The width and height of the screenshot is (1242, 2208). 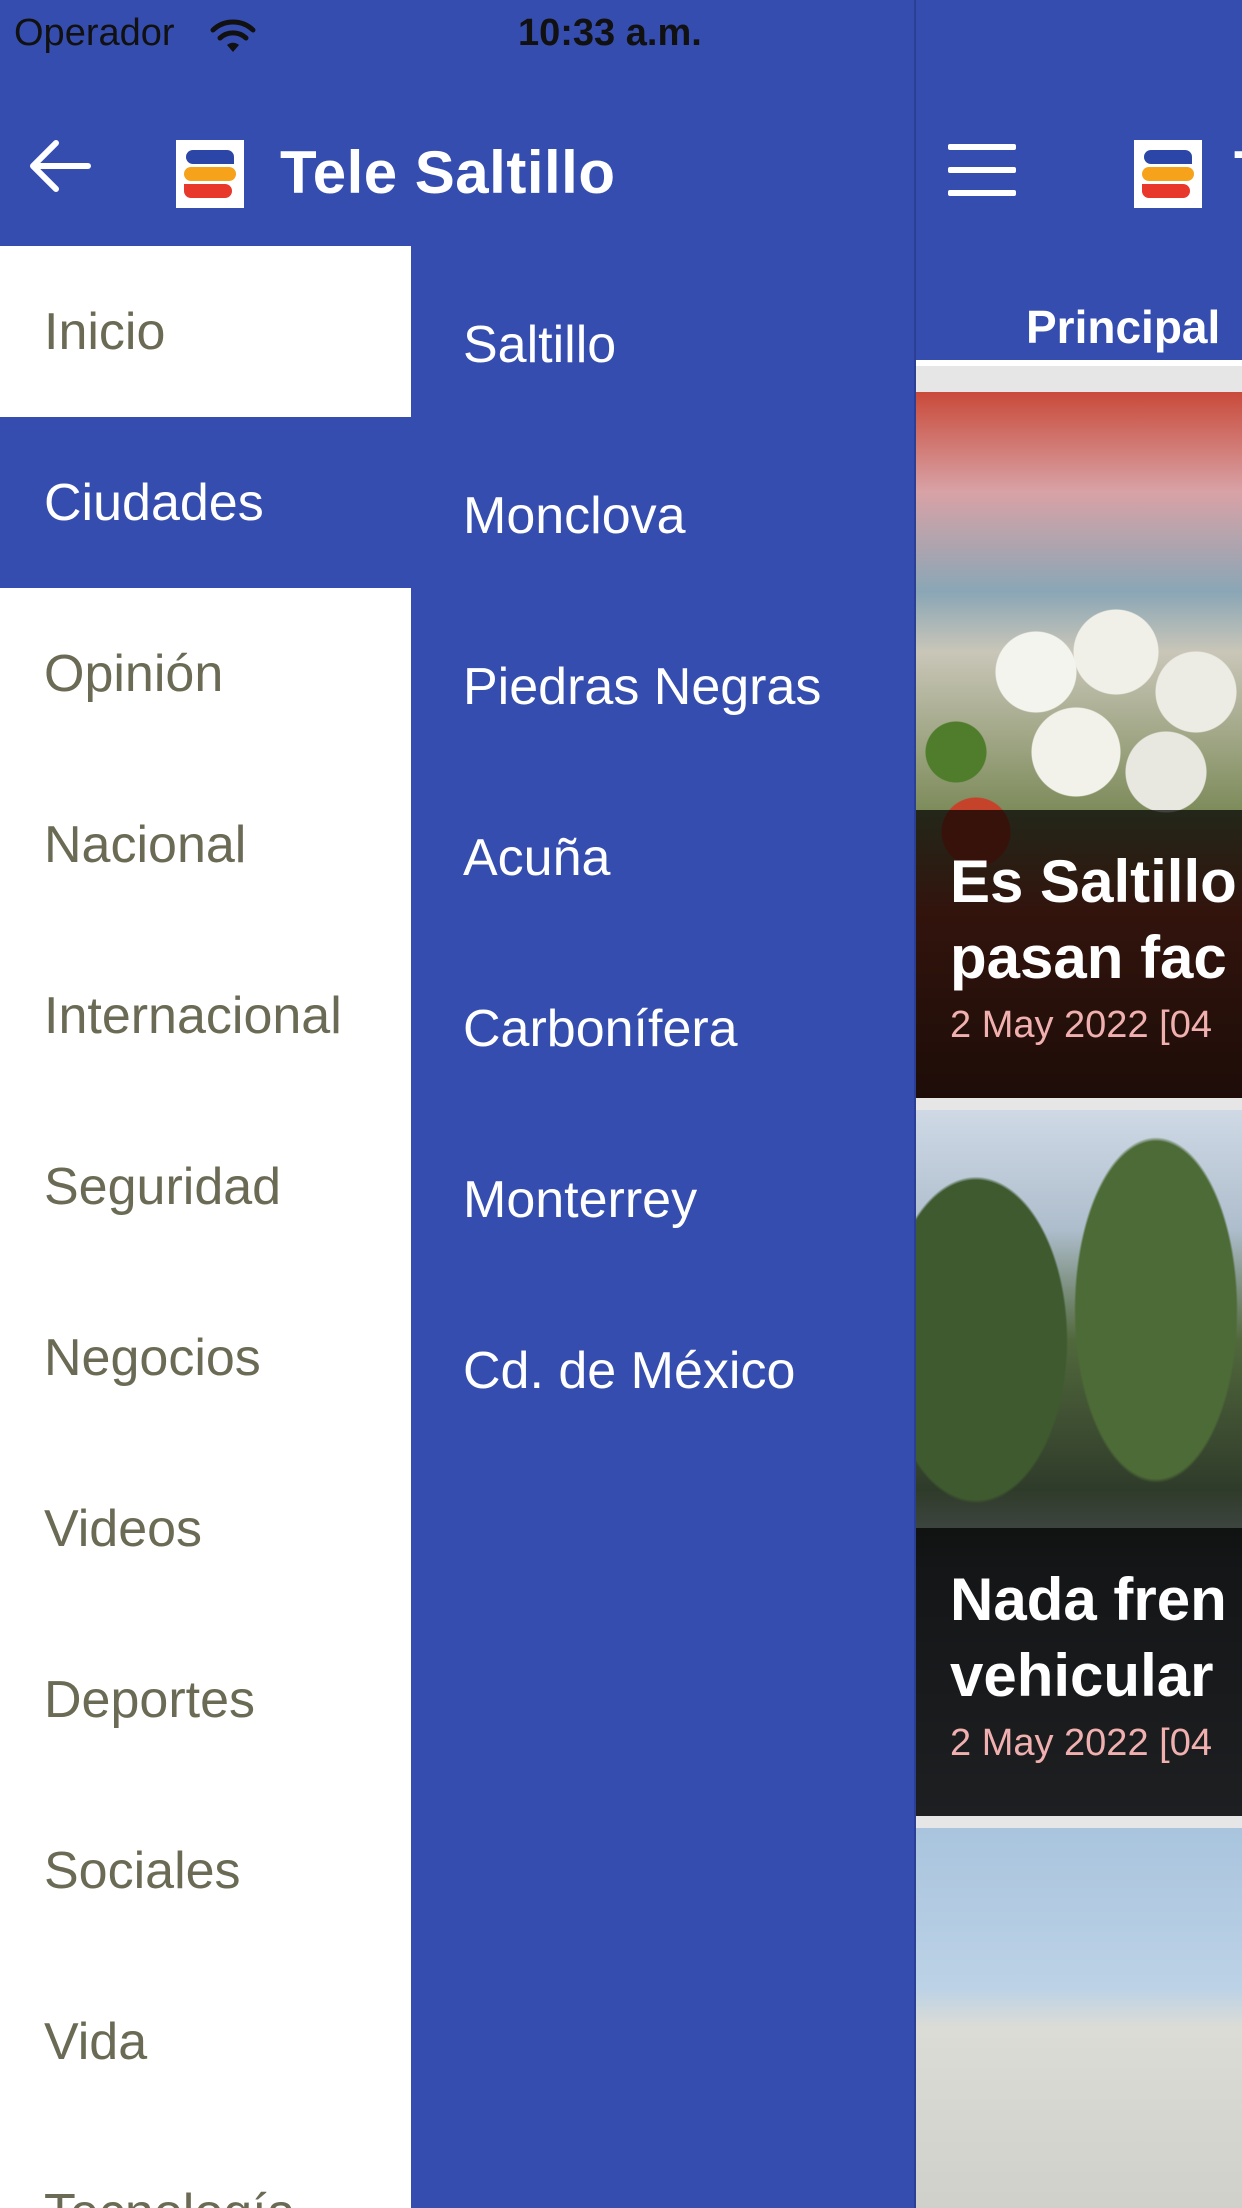 What do you see at coordinates (662, 1186) in the screenshot?
I see `city-item-monterrey: Monterrey` at bounding box center [662, 1186].